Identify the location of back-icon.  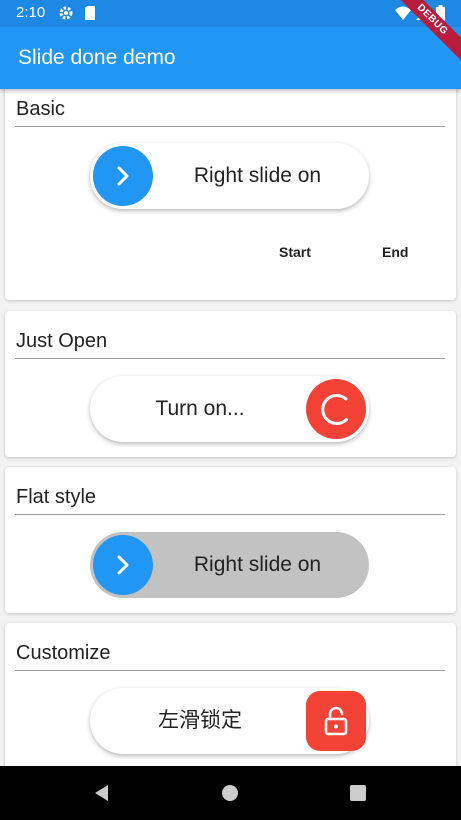
(102, 795).